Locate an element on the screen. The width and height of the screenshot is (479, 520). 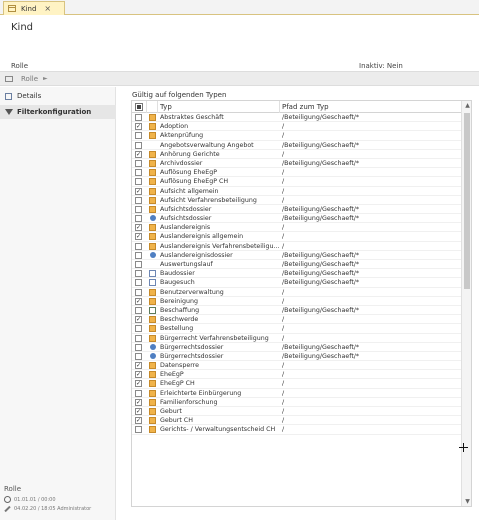
table-row: ✓ Anhörung Gerichte / is located at coordinates (296, 154).